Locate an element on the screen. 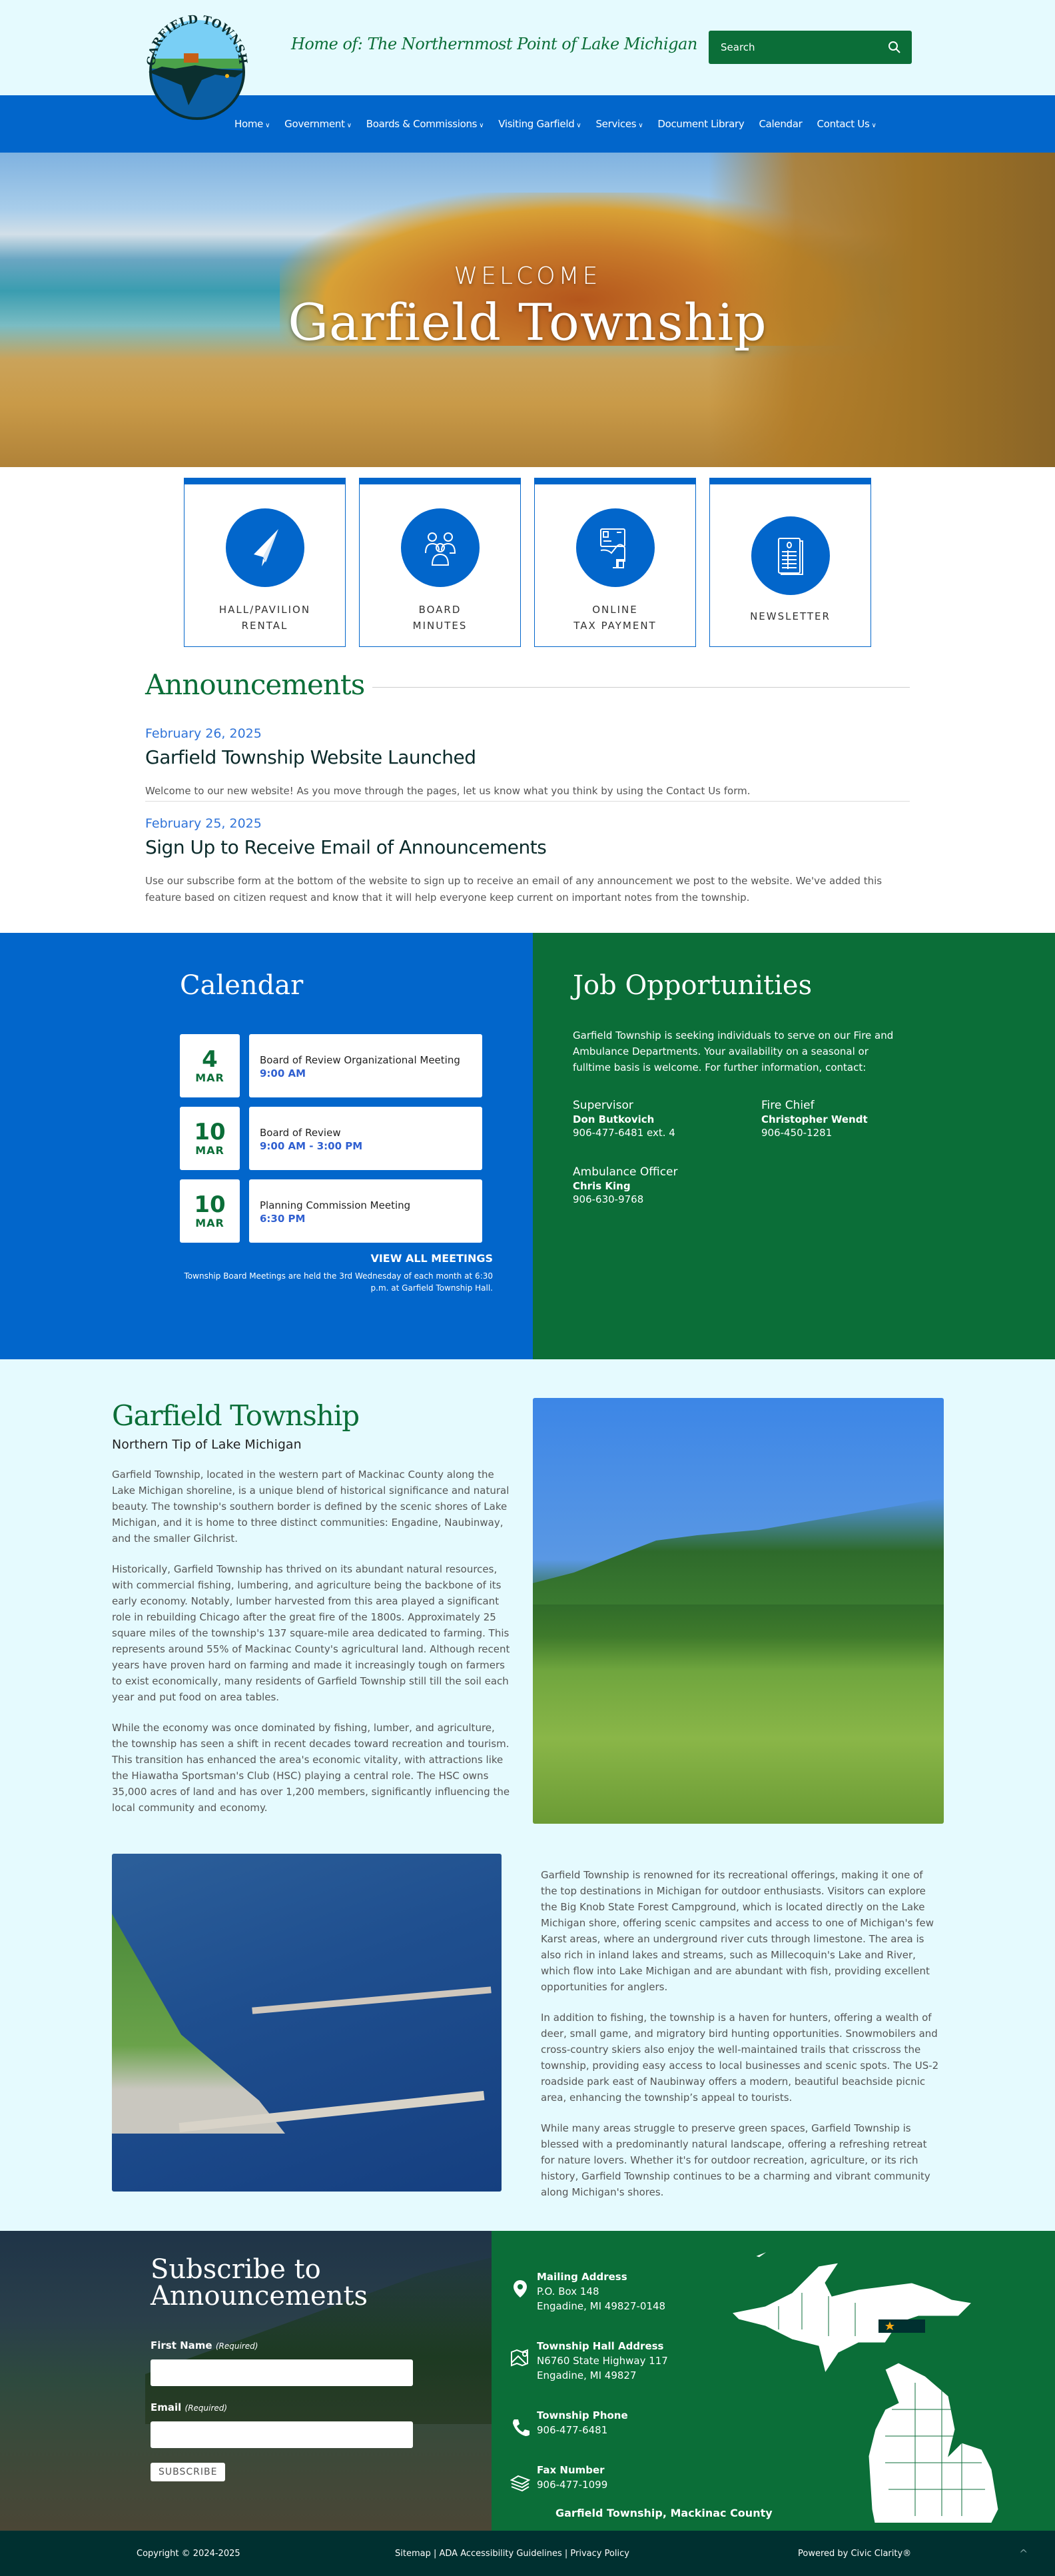  map-lower-peninsula is located at coordinates (933, 2442).